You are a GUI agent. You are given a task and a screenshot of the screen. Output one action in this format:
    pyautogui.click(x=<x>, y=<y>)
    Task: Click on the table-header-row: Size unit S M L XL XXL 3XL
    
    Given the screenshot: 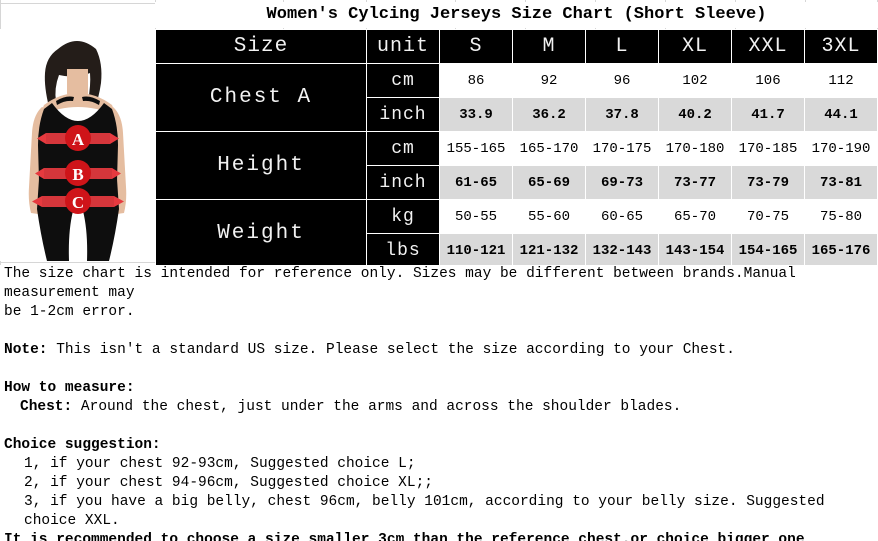 What is the action you would take?
    pyautogui.click(x=516, y=46)
    